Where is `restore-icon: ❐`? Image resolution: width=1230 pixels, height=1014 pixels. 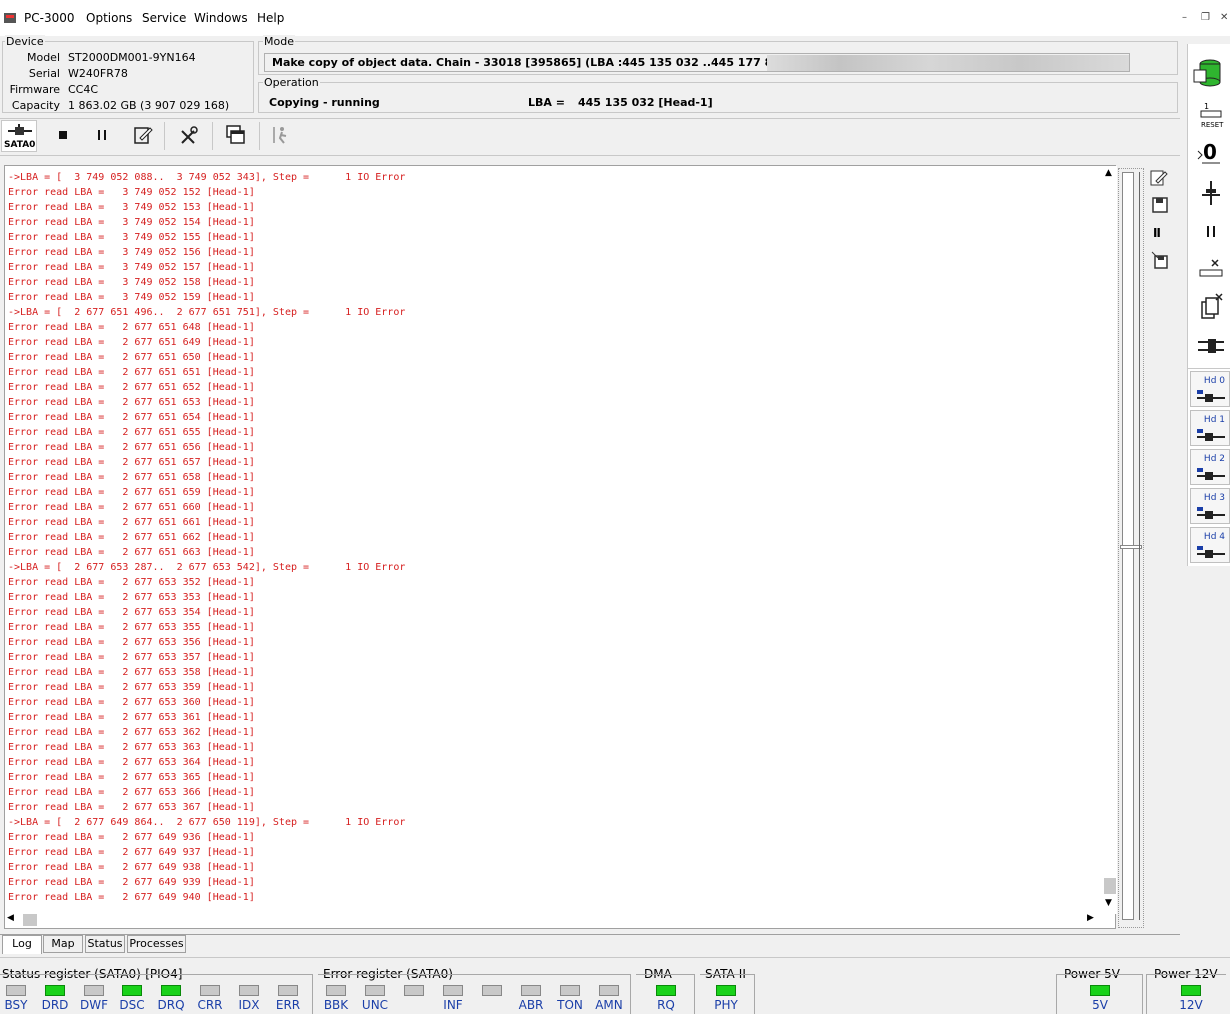 restore-icon: ❐ is located at coordinates (1205, 17).